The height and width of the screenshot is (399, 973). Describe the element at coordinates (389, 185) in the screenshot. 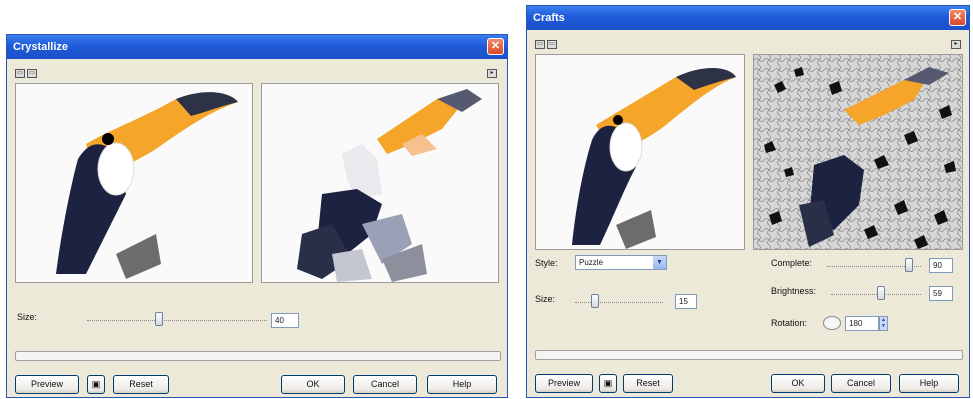

I see `toucan-crystallized-image` at that location.